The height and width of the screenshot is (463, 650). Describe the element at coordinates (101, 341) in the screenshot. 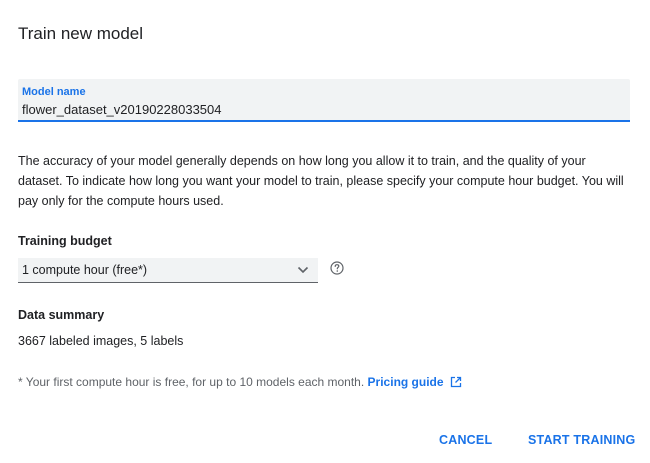

I see `data-summary-text: 3667 labeled images, 5 labels` at that location.